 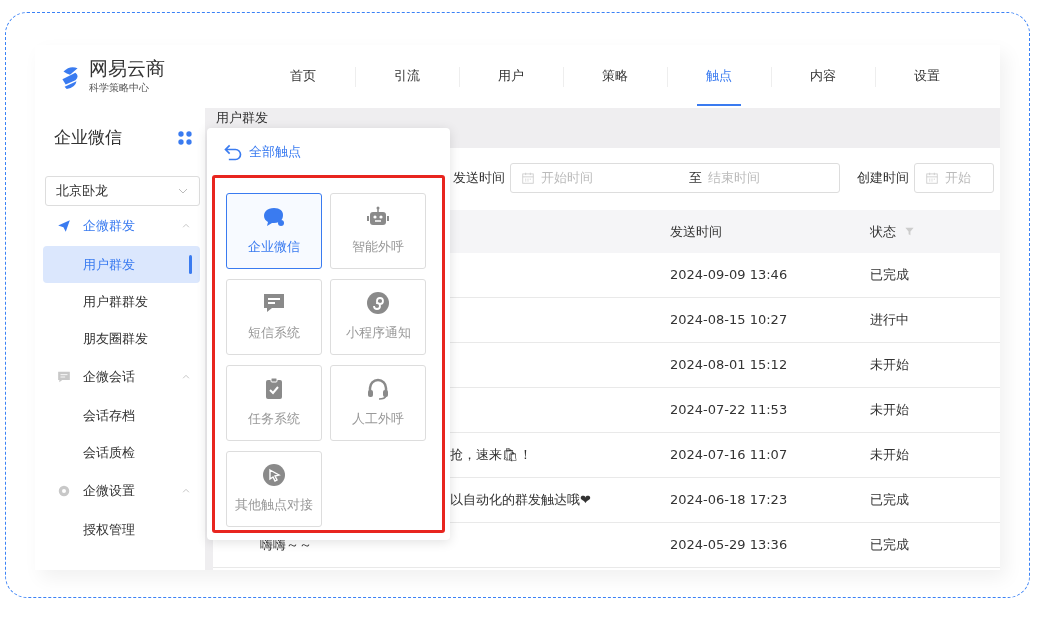 I want to click on nav-tab: 首页, so click(x=303, y=76).